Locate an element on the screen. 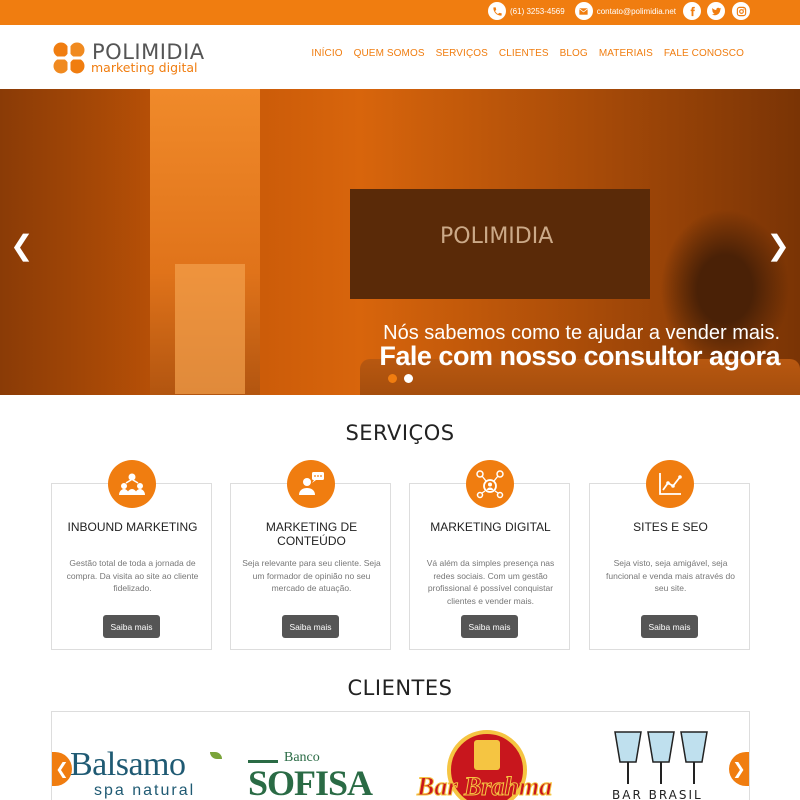 This screenshot has width=800, height=800. facebook-icon is located at coordinates (692, 11).